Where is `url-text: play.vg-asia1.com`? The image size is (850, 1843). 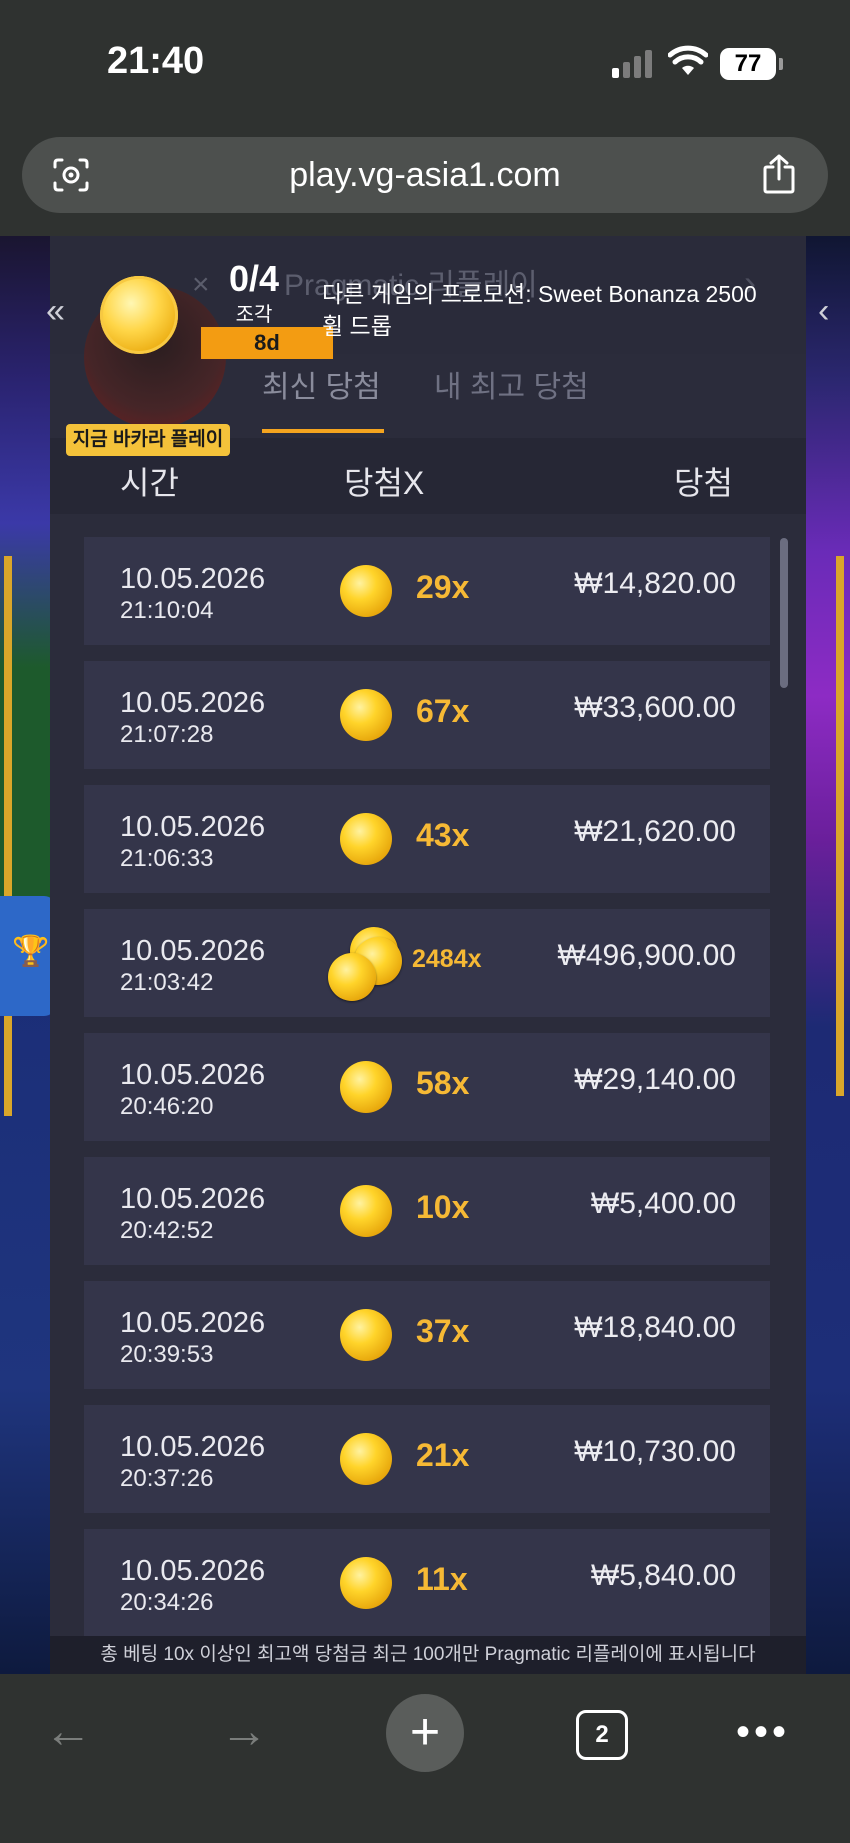
url-text: play.vg-asia1.com is located at coordinates (425, 175).